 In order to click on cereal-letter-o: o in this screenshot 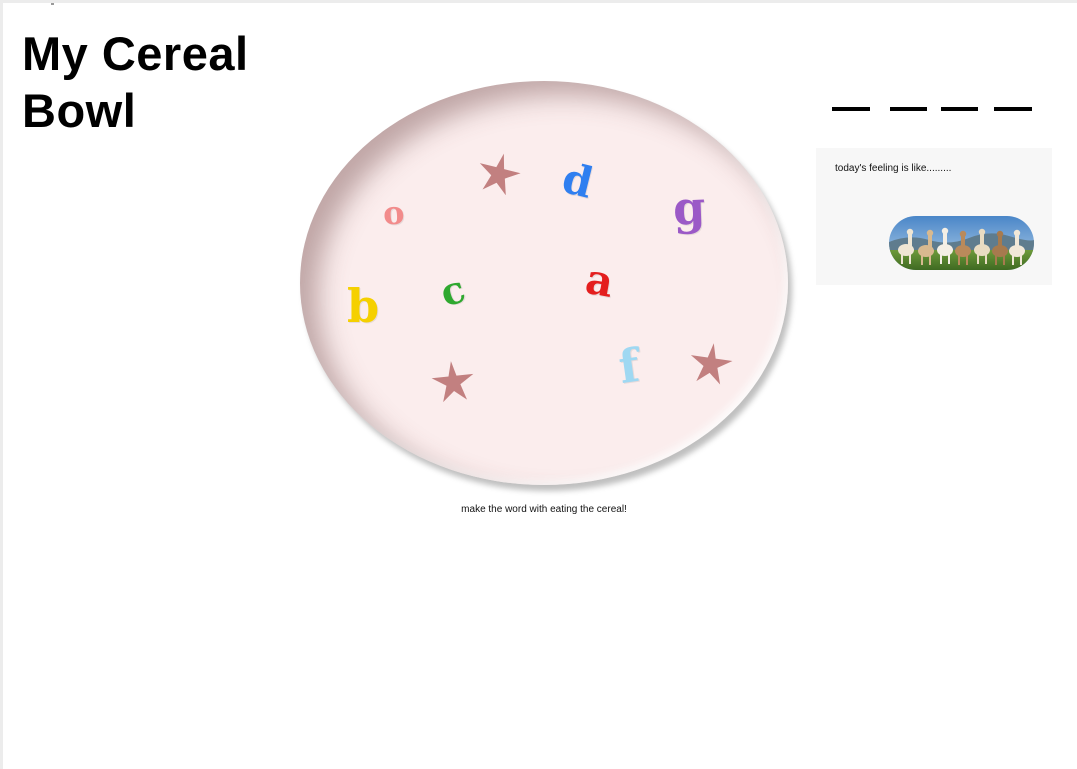, I will do `click(393, 212)`.